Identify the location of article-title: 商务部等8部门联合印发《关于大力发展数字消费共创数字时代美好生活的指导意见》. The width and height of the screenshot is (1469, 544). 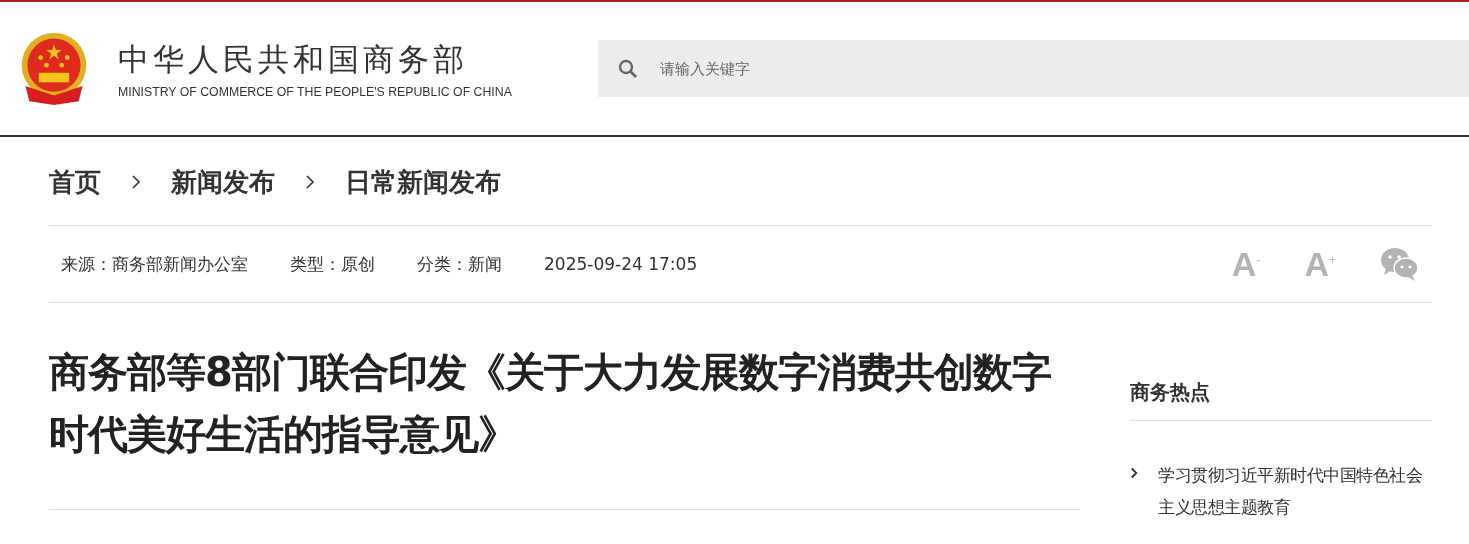
(550, 403).